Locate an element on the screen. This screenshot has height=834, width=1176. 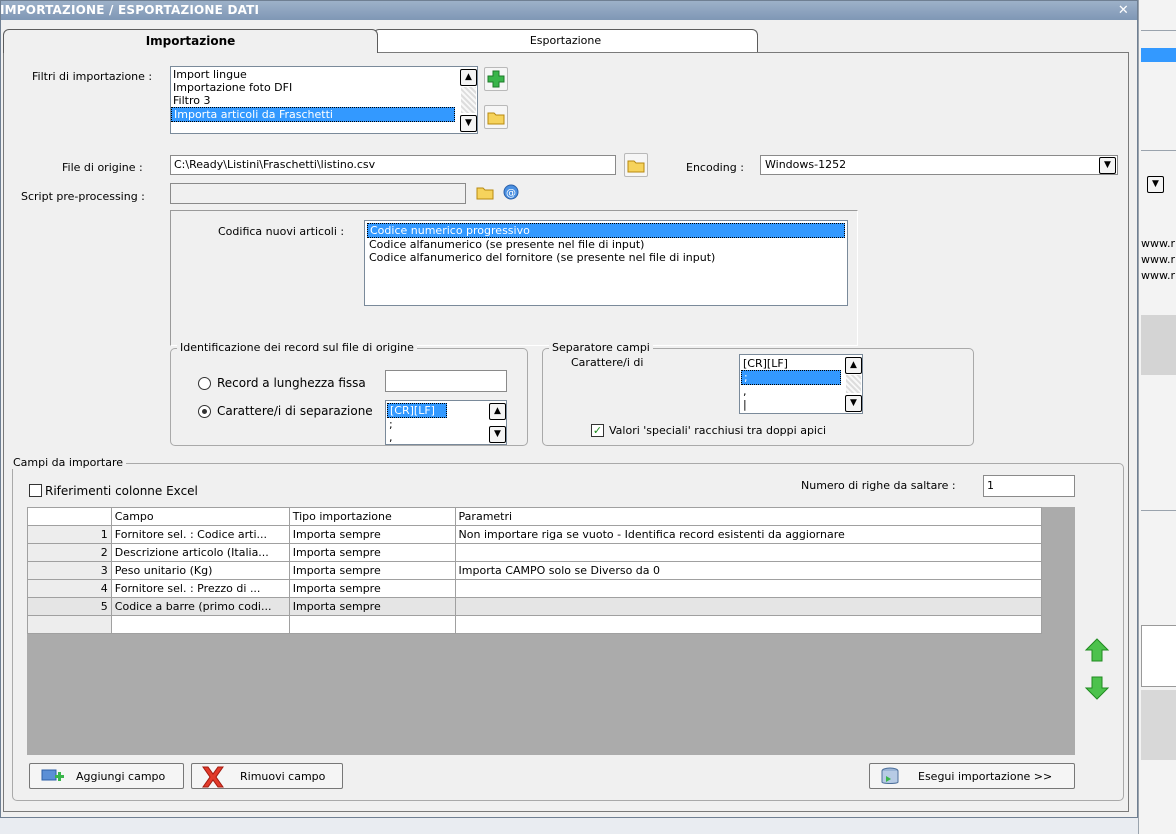
list-item: Filtro 3 is located at coordinates (324, 100).